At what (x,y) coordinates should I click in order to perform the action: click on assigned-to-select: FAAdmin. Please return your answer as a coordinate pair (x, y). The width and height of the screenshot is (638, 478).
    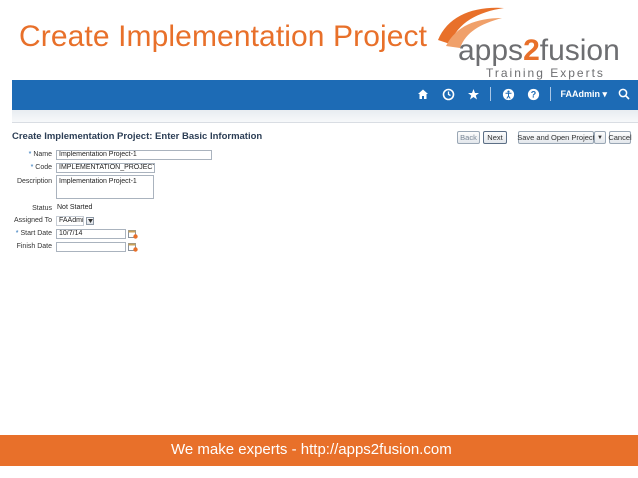
    Looking at the image, I should click on (70, 221).